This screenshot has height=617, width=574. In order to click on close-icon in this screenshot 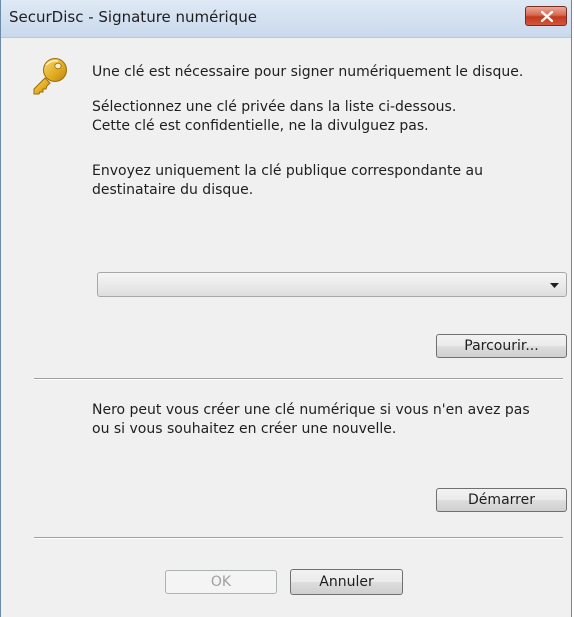, I will do `click(547, 16)`.